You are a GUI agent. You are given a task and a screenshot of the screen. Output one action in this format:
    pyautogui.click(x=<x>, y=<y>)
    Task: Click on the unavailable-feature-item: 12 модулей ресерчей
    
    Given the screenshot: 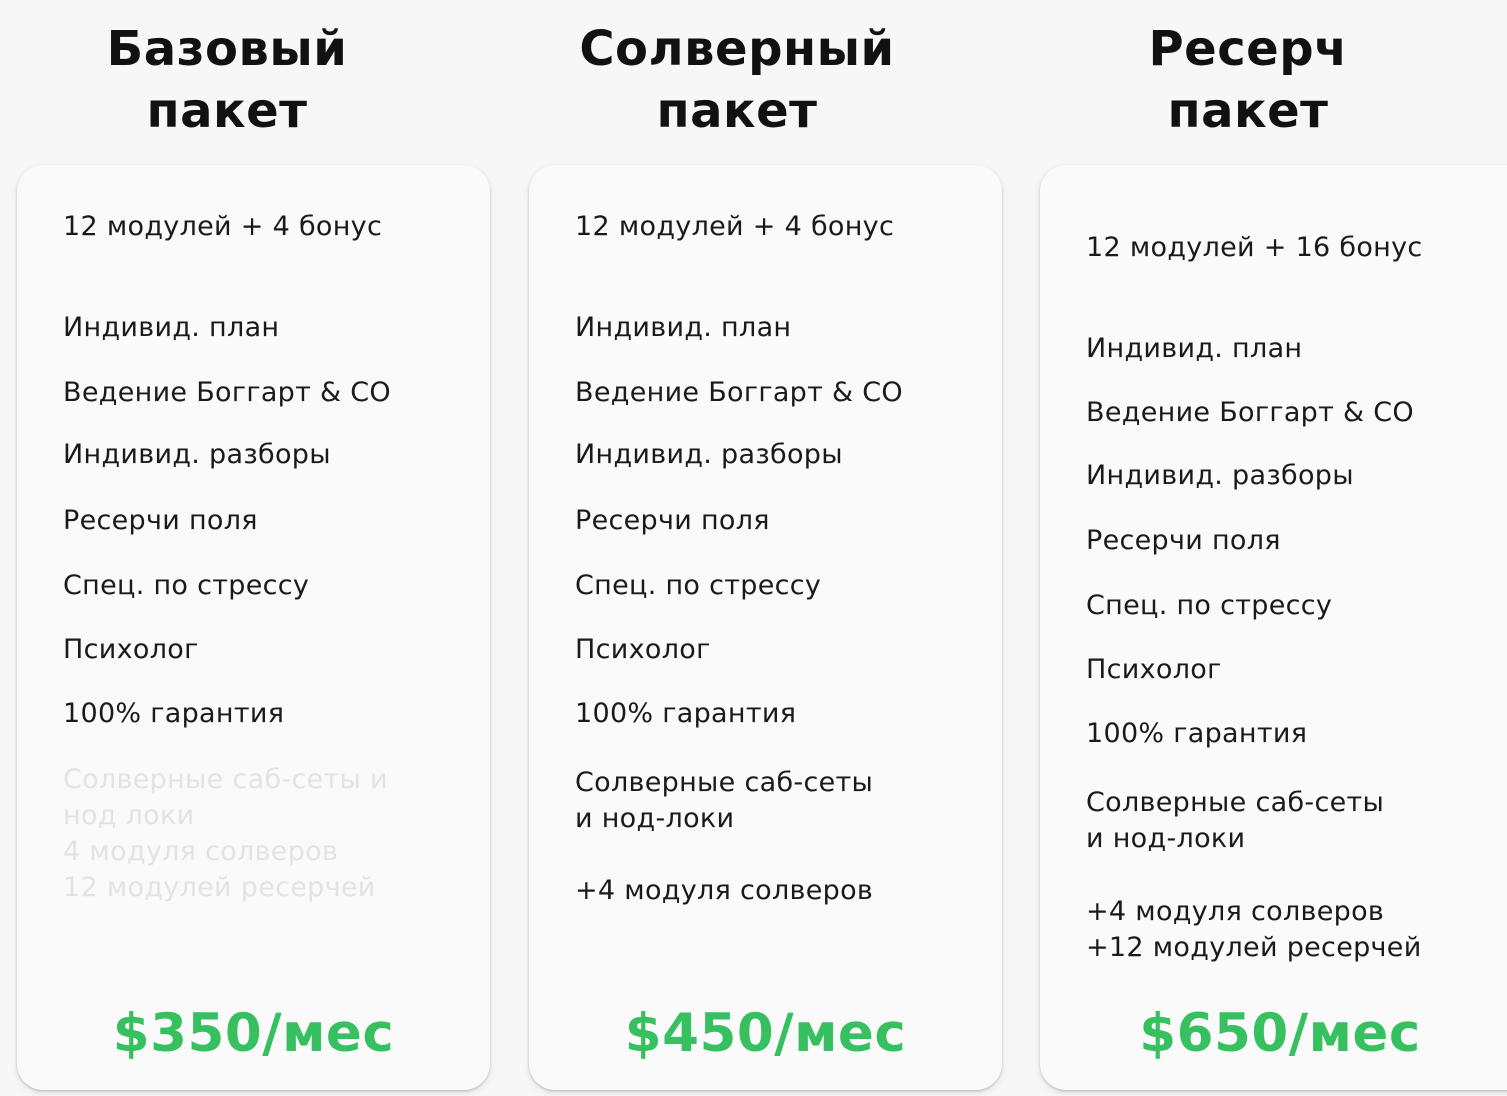 What is the action you would take?
    pyautogui.click(x=219, y=887)
    